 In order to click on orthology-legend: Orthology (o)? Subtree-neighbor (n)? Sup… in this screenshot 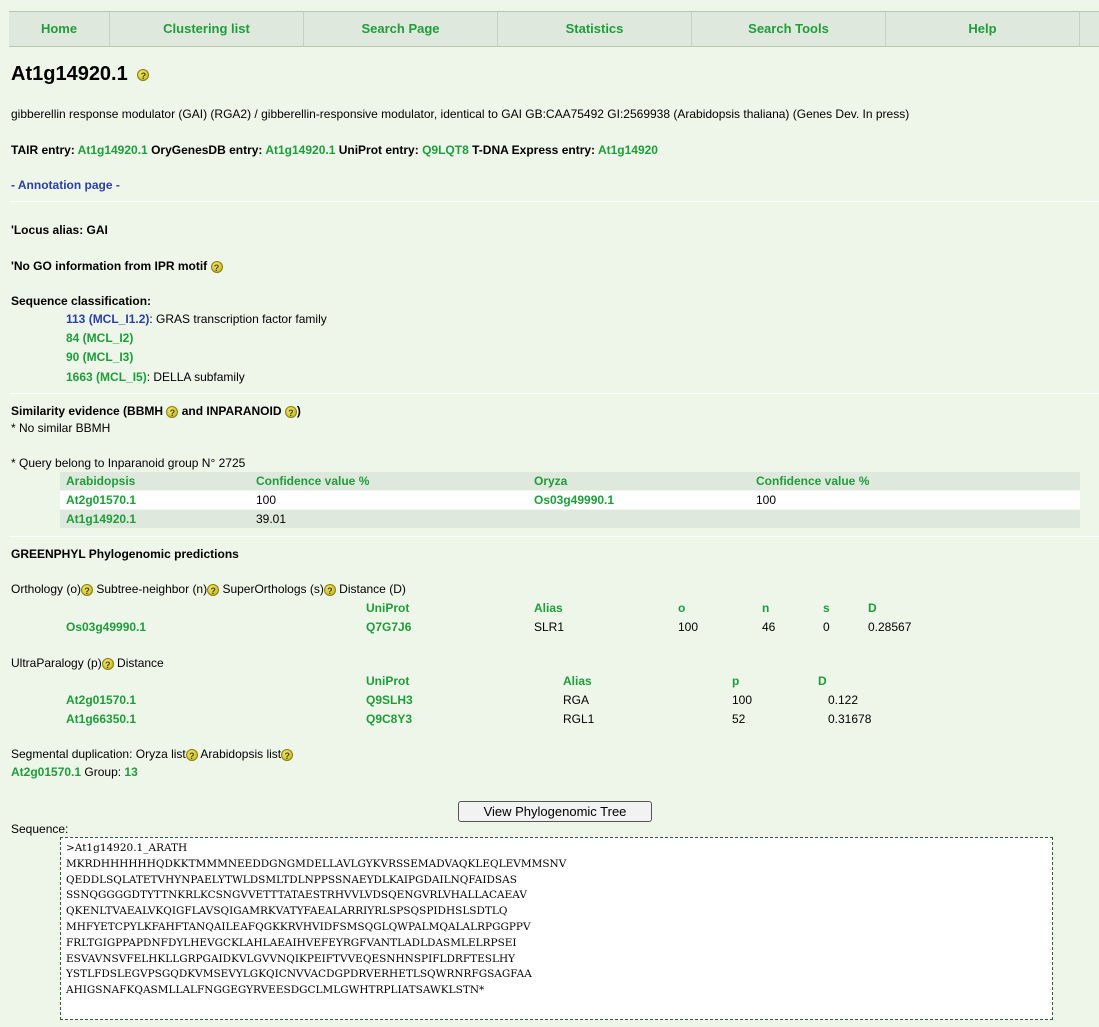, I will do `click(208, 589)`.